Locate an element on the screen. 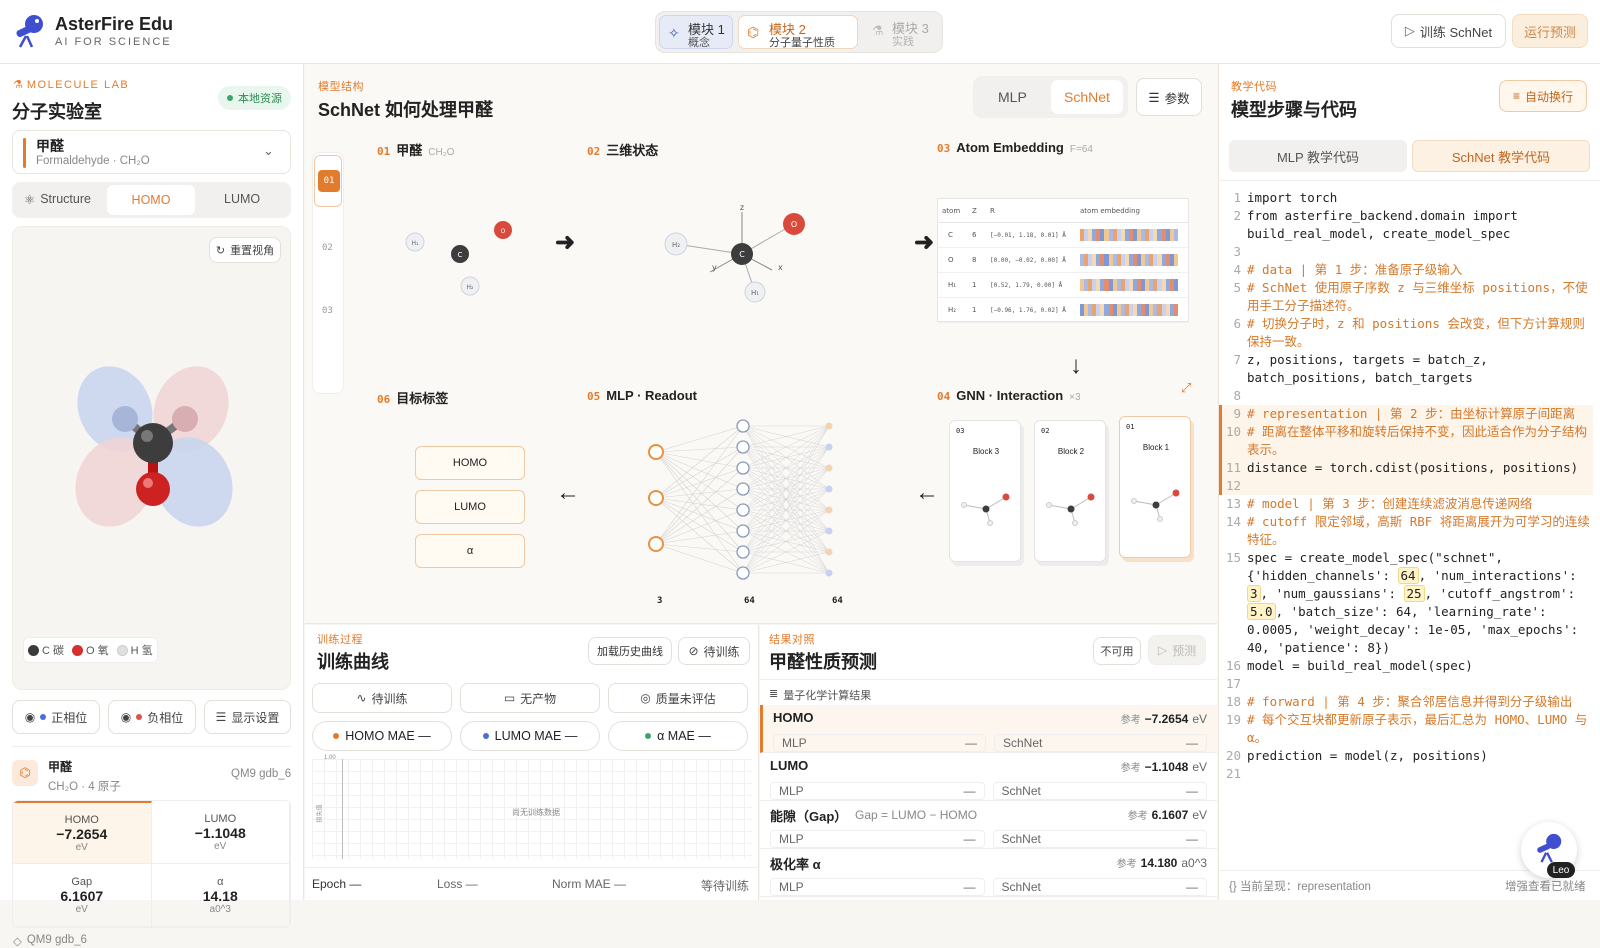 This screenshot has height=948, width=1600. tab-mlp-code: MLP 教学代码 is located at coordinates (1318, 156).